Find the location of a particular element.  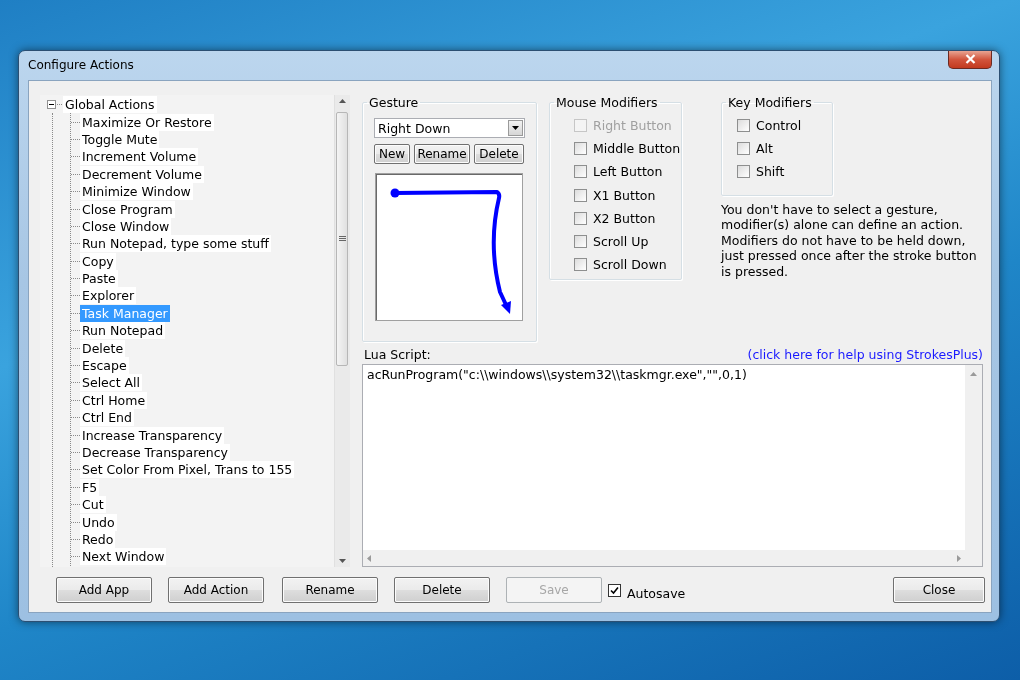

scrollbar-thumb is located at coordinates (342, 239).